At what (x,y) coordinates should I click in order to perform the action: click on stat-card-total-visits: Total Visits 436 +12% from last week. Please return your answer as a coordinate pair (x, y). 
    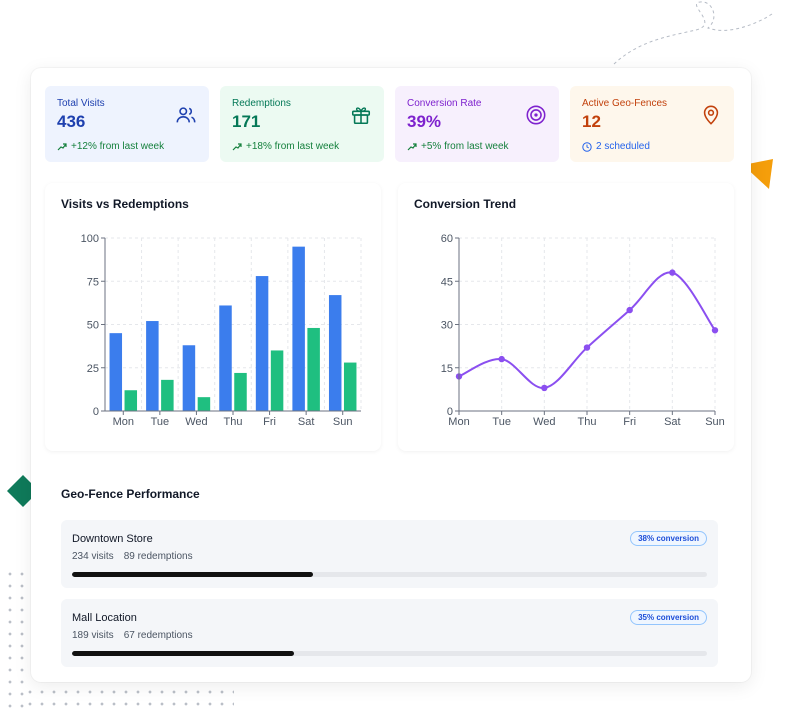
    Looking at the image, I should click on (127, 124).